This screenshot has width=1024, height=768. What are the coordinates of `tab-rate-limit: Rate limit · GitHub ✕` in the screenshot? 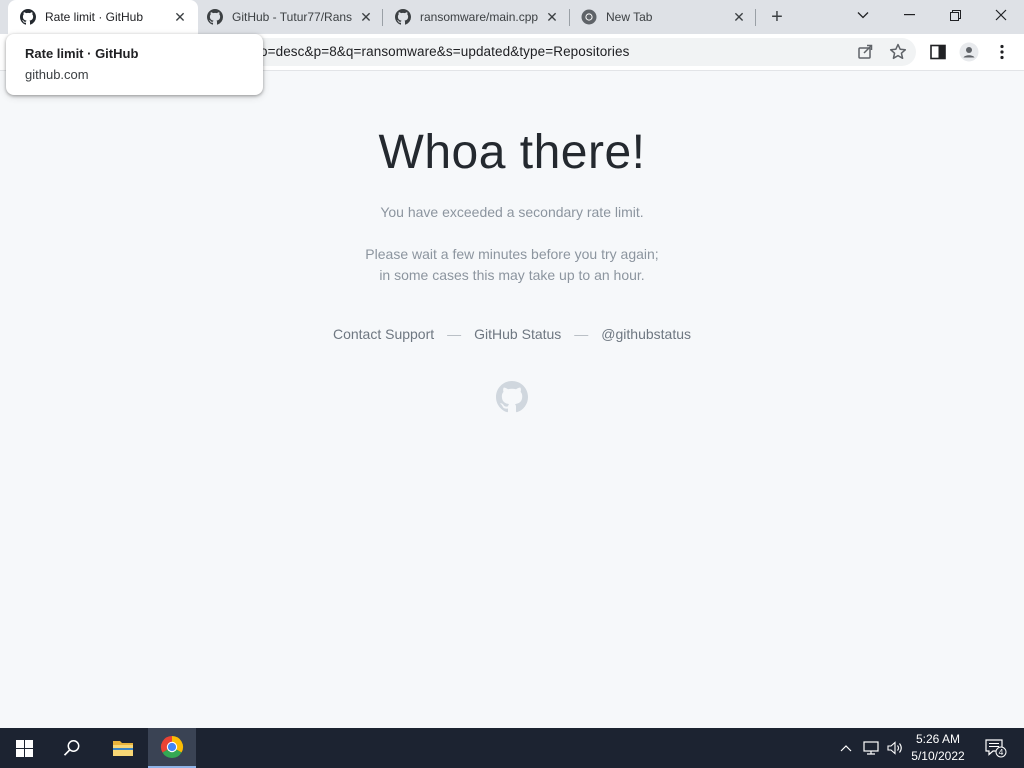 It's located at (103, 17).